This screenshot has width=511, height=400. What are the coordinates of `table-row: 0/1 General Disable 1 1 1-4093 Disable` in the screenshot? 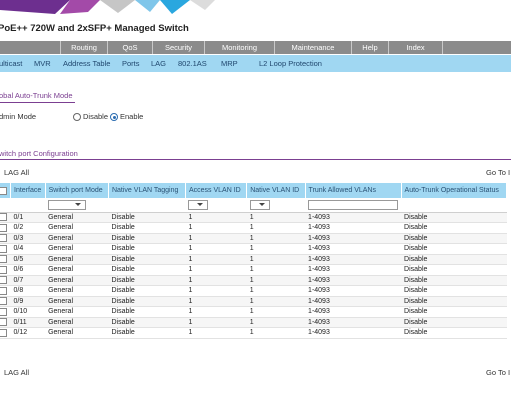 It's located at (253, 217).